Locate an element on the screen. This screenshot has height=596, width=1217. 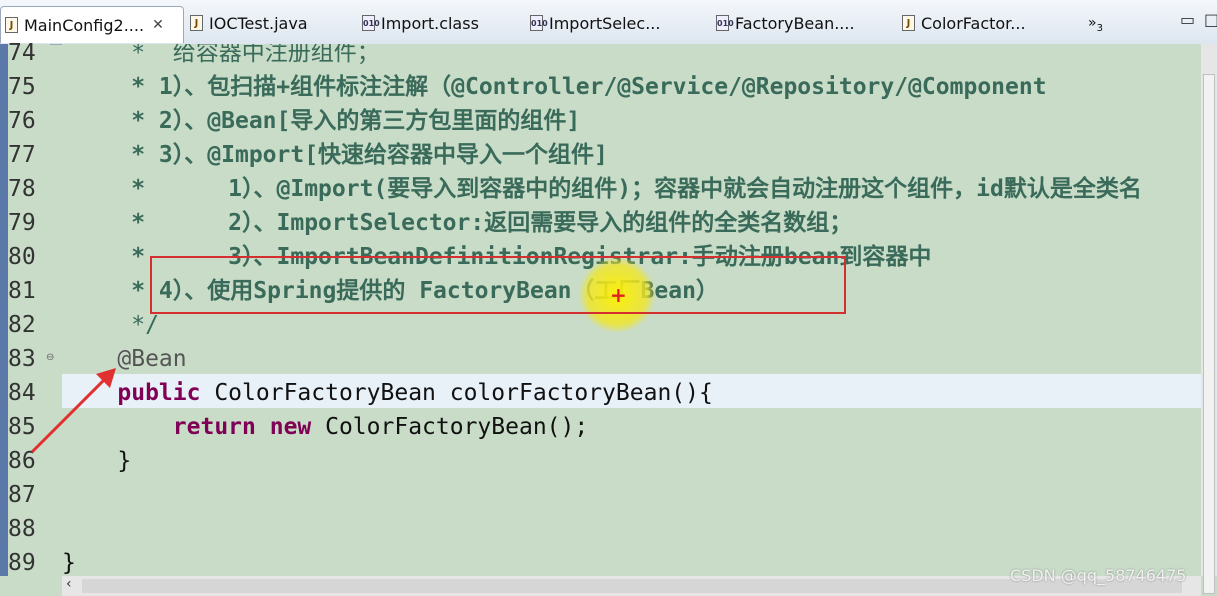
annotation-highlight-box is located at coordinates (498, 285).